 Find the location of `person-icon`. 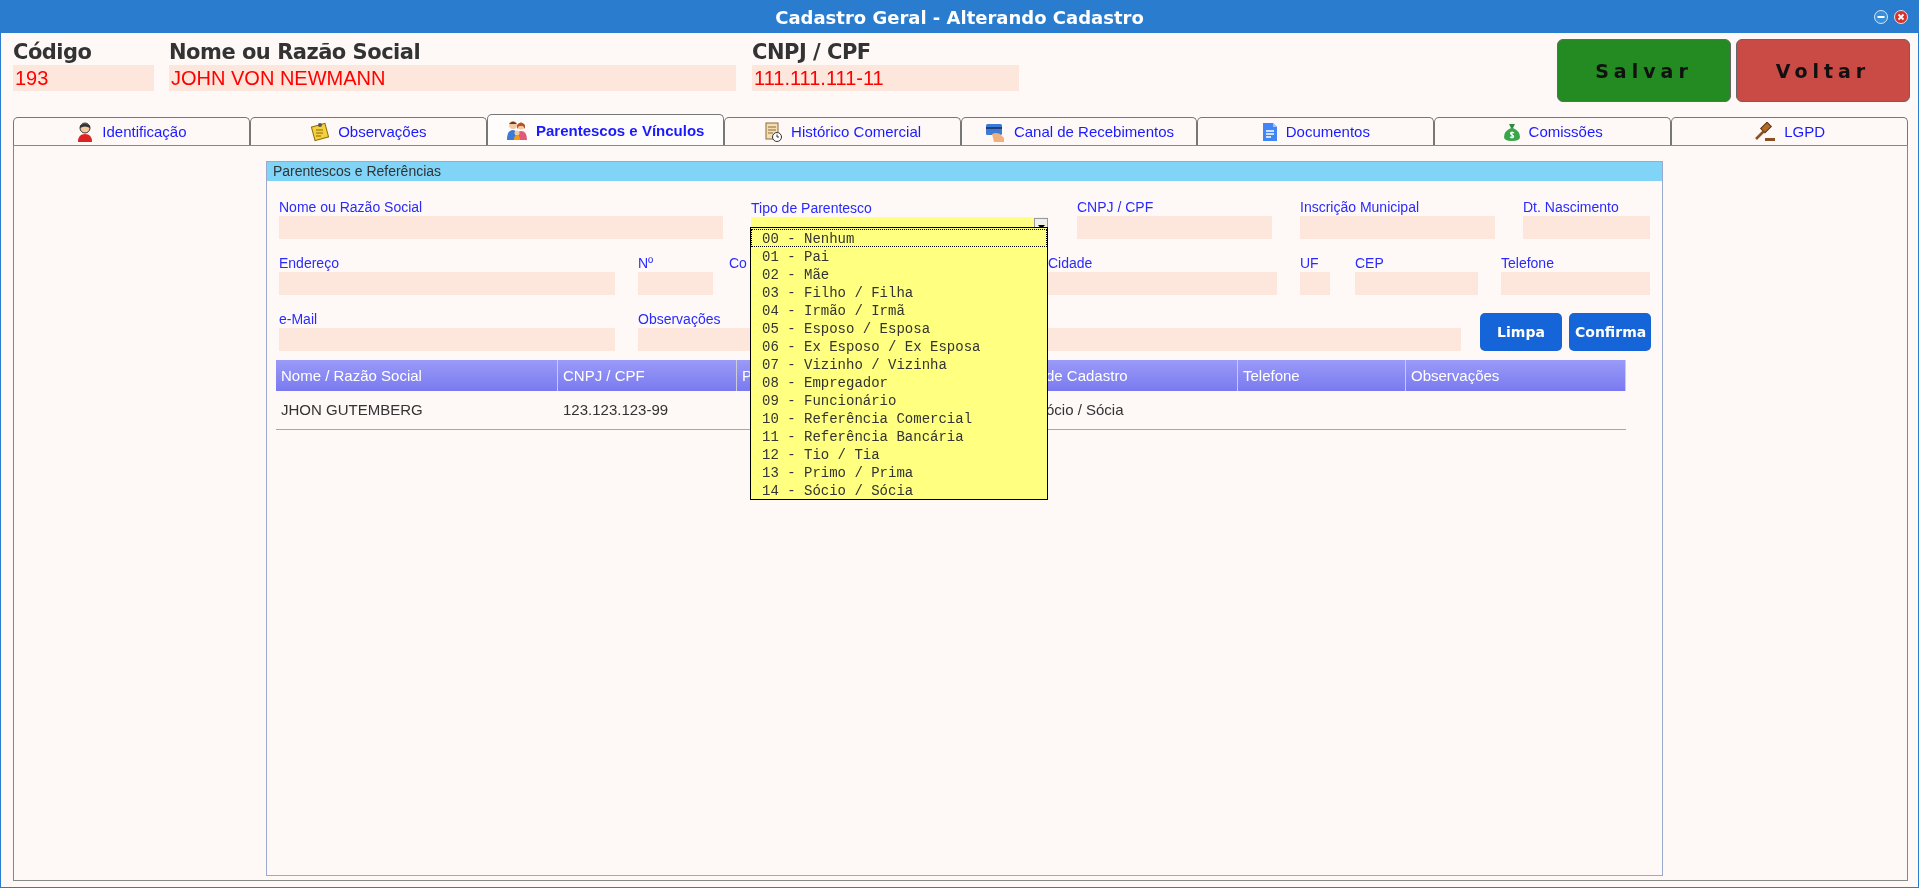

person-icon is located at coordinates (85, 131).